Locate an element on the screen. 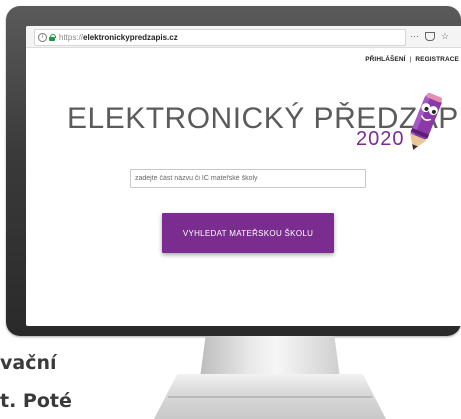 The height and width of the screenshot is (419, 461). monitor-base-stripe is located at coordinates (270, 397).